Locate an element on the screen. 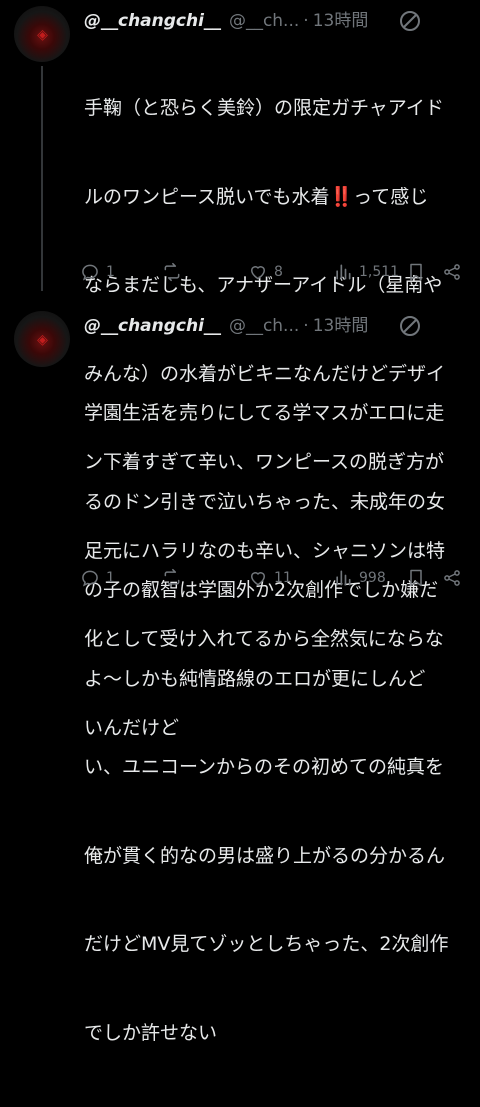 This screenshot has height=1107, width=480. action-bar: 1 11 998 is located at coordinates (275, 578).